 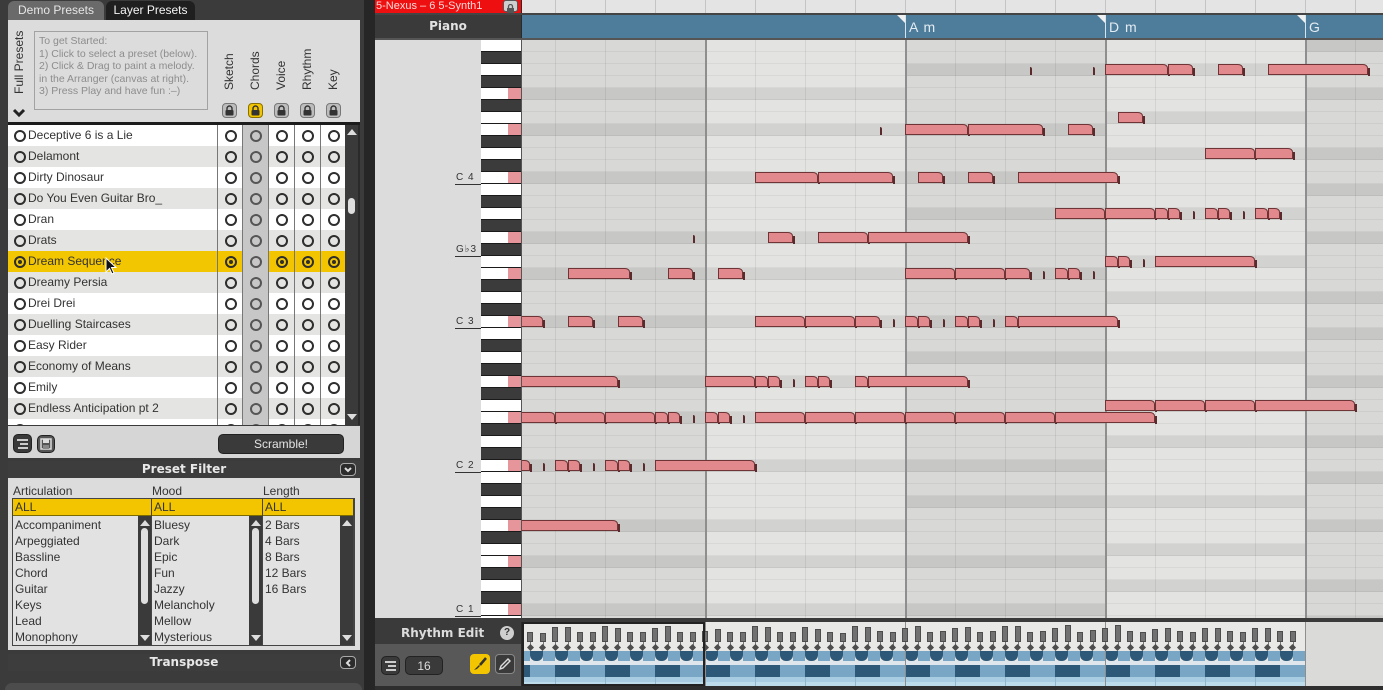 I want to click on chord-label: G, so click(x=1315, y=26).